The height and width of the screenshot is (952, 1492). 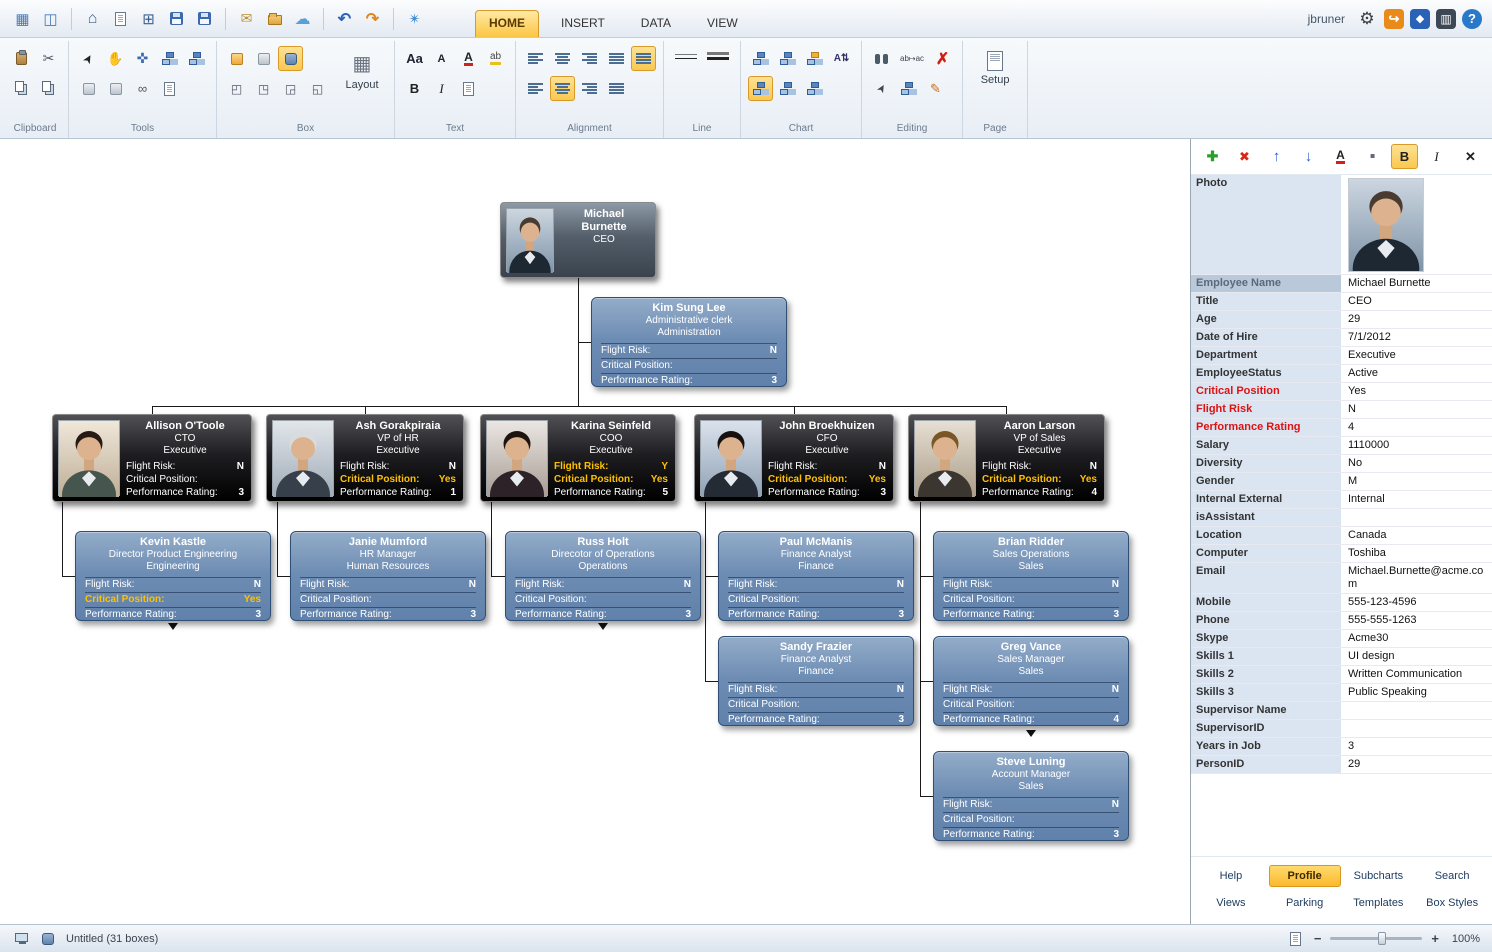 I want to click on tab-view: VIEW, so click(x=722, y=23).